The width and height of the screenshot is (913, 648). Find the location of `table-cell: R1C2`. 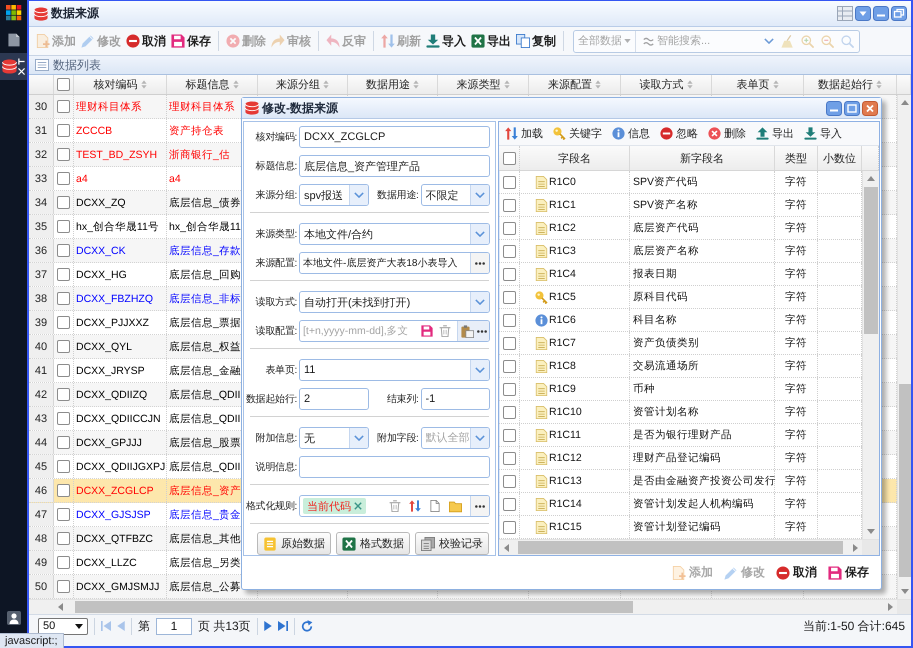

table-cell: R1C2 is located at coordinates (562, 228).